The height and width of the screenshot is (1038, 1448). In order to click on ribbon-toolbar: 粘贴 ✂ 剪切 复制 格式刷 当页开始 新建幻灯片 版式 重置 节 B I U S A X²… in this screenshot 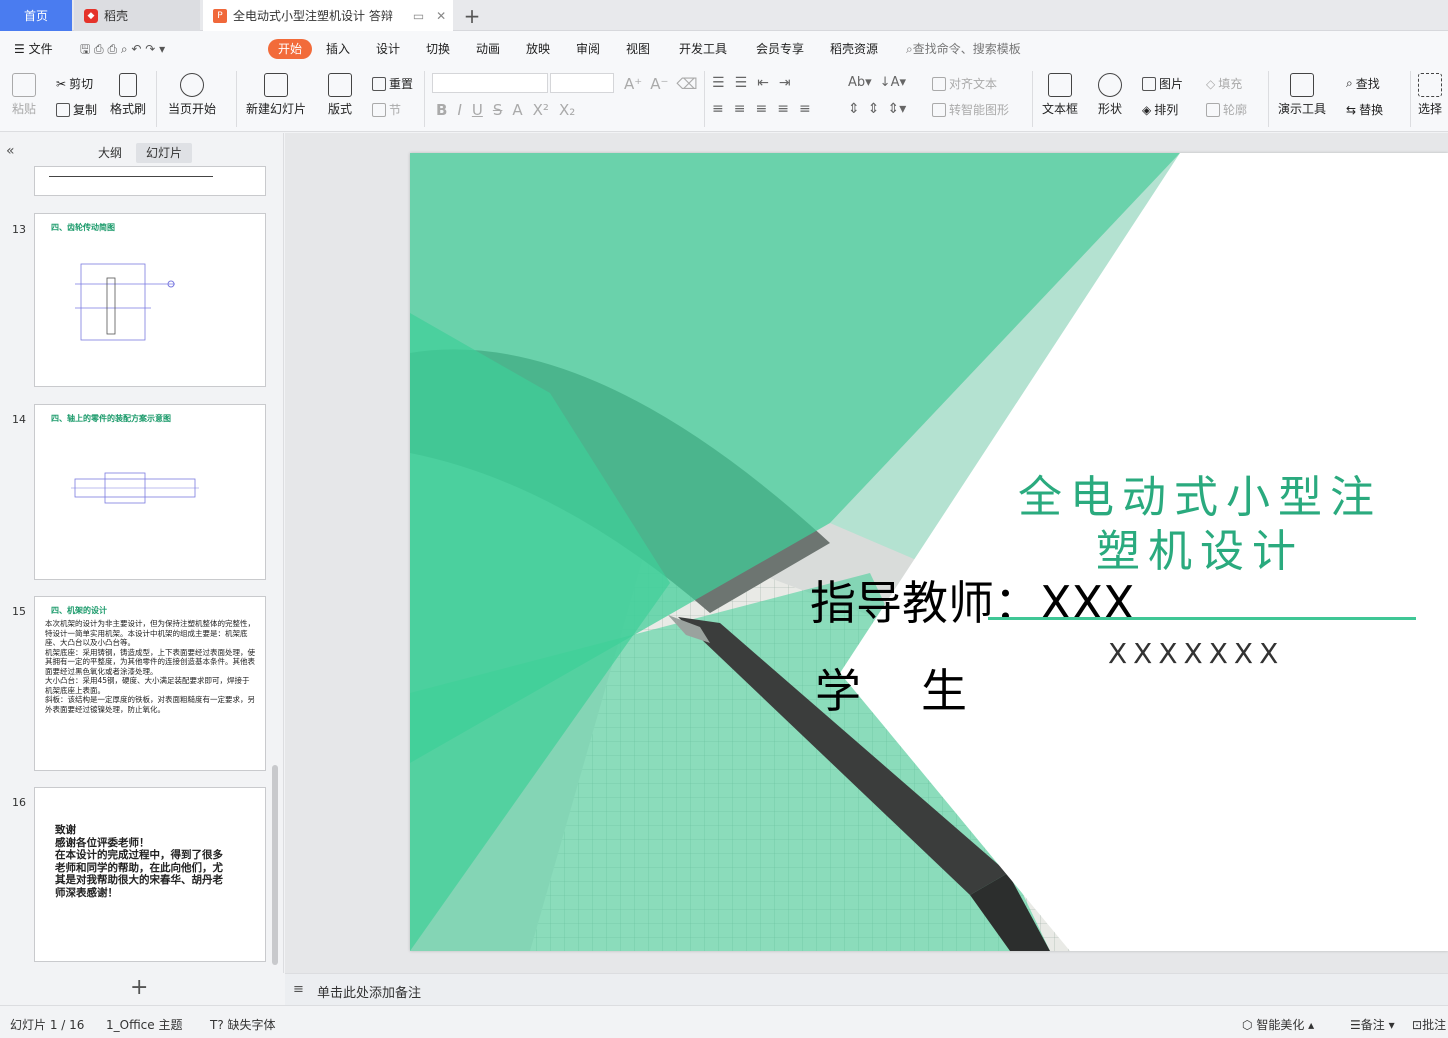, I will do `click(724, 99)`.